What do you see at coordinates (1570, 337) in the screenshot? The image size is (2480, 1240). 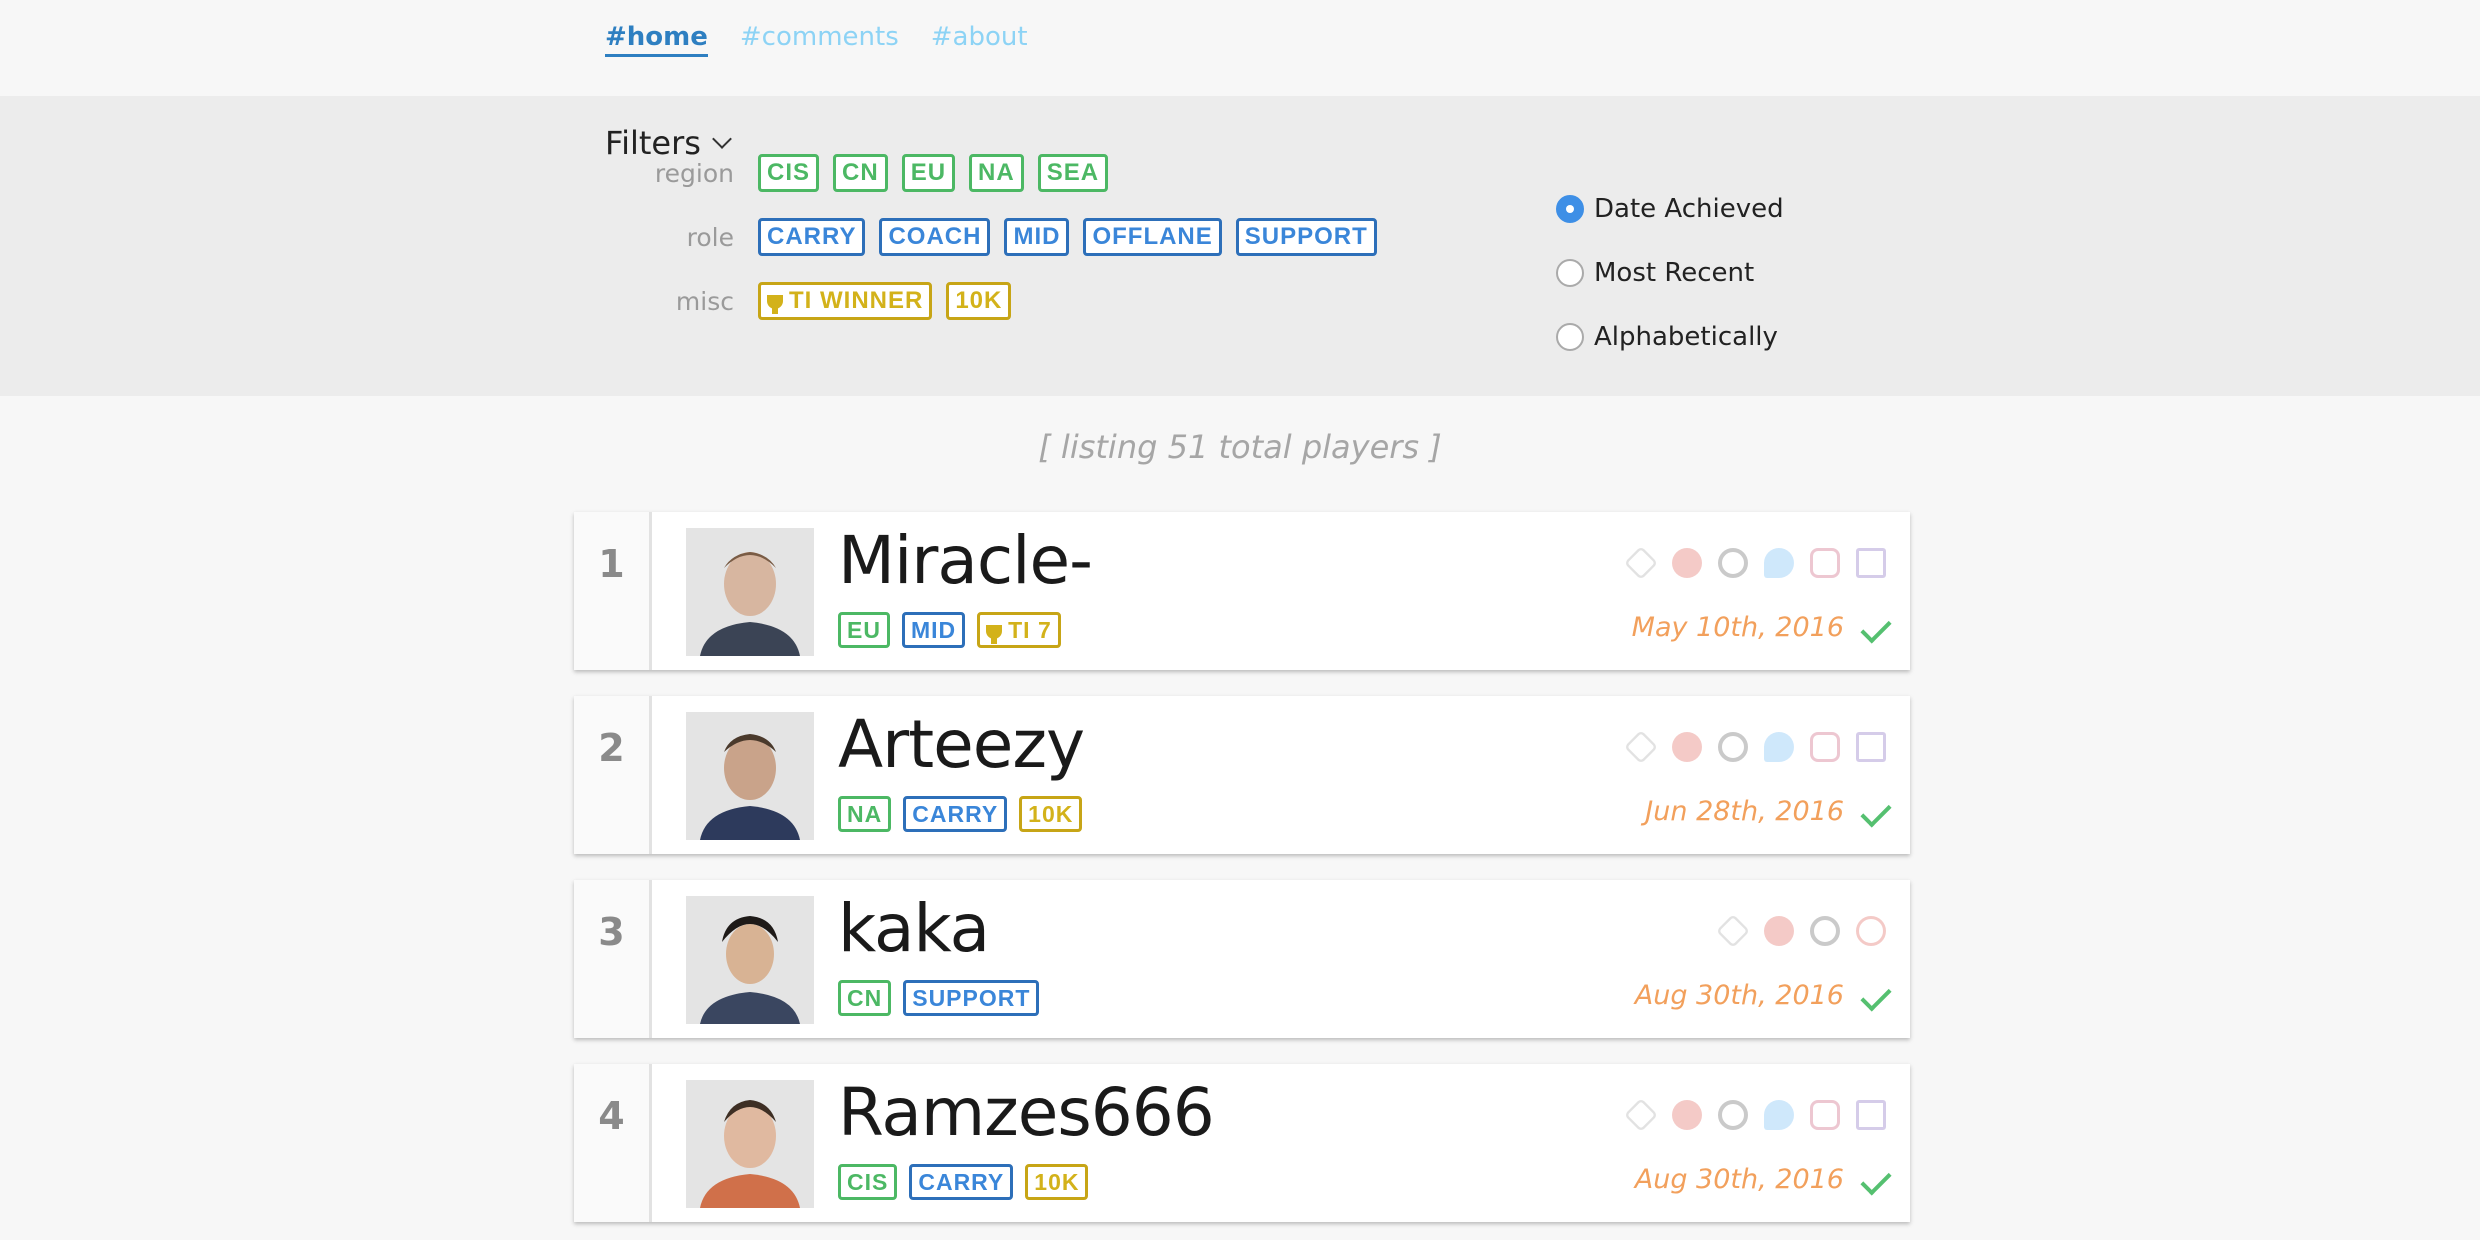 I see `radio-alphabetically` at bounding box center [1570, 337].